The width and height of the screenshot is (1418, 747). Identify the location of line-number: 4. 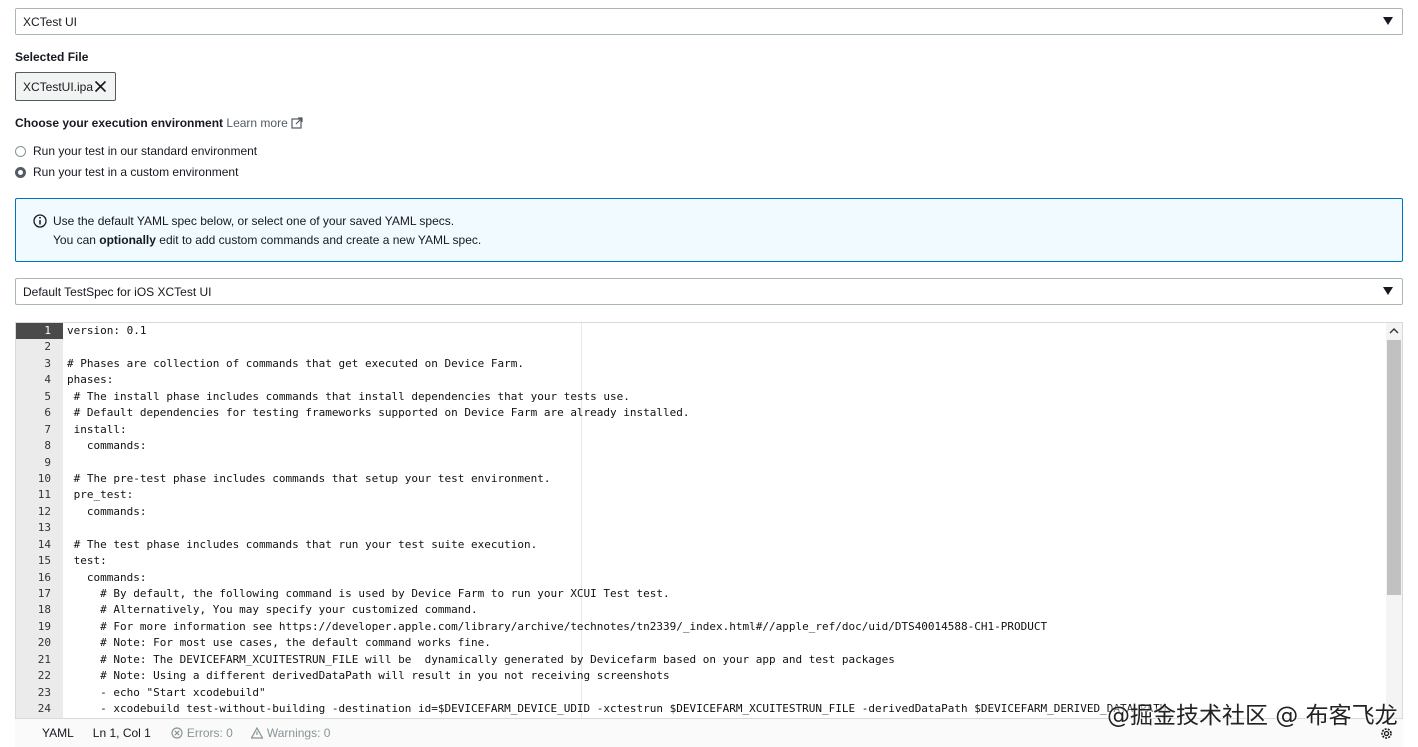
(47, 380).